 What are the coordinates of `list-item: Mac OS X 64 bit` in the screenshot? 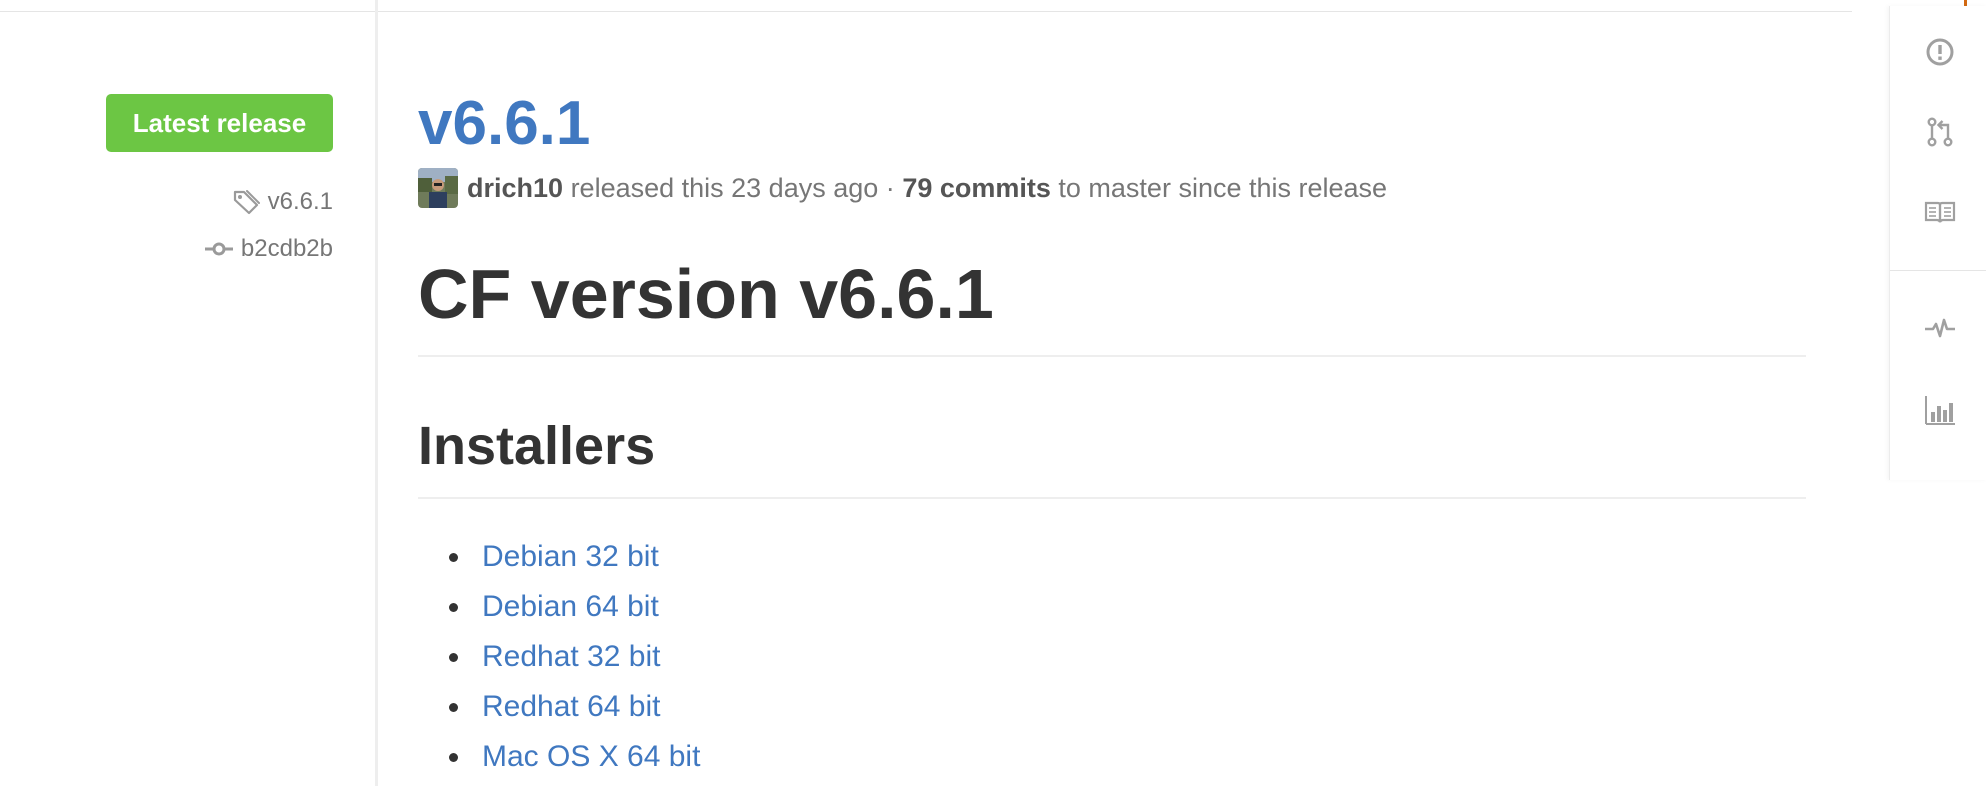 It's located at (559, 757).